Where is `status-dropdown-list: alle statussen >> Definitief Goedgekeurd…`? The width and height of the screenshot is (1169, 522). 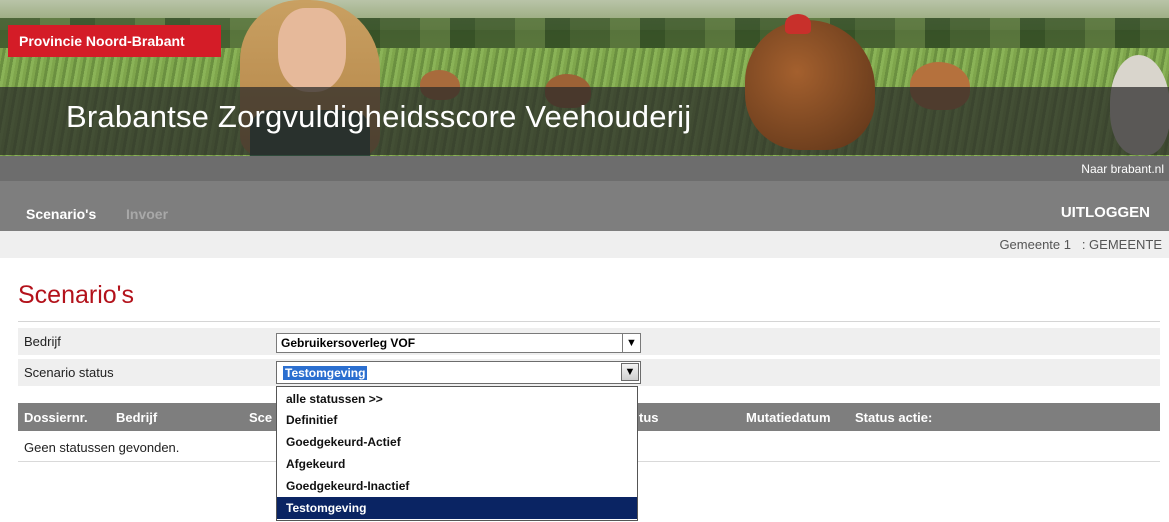
status-dropdown-list: alle statussen >> Definitief Goedgekeurd… is located at coordinates (457, 453).